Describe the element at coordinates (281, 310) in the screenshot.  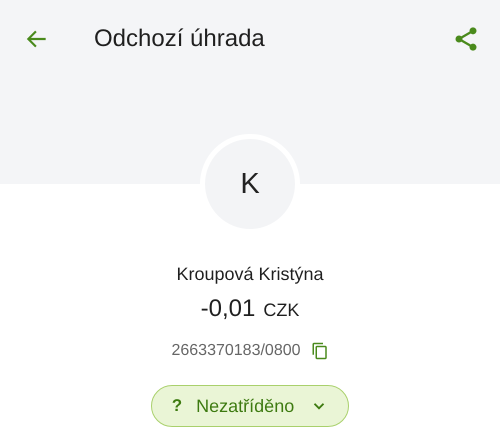
I see `currency: CZK` at that location.